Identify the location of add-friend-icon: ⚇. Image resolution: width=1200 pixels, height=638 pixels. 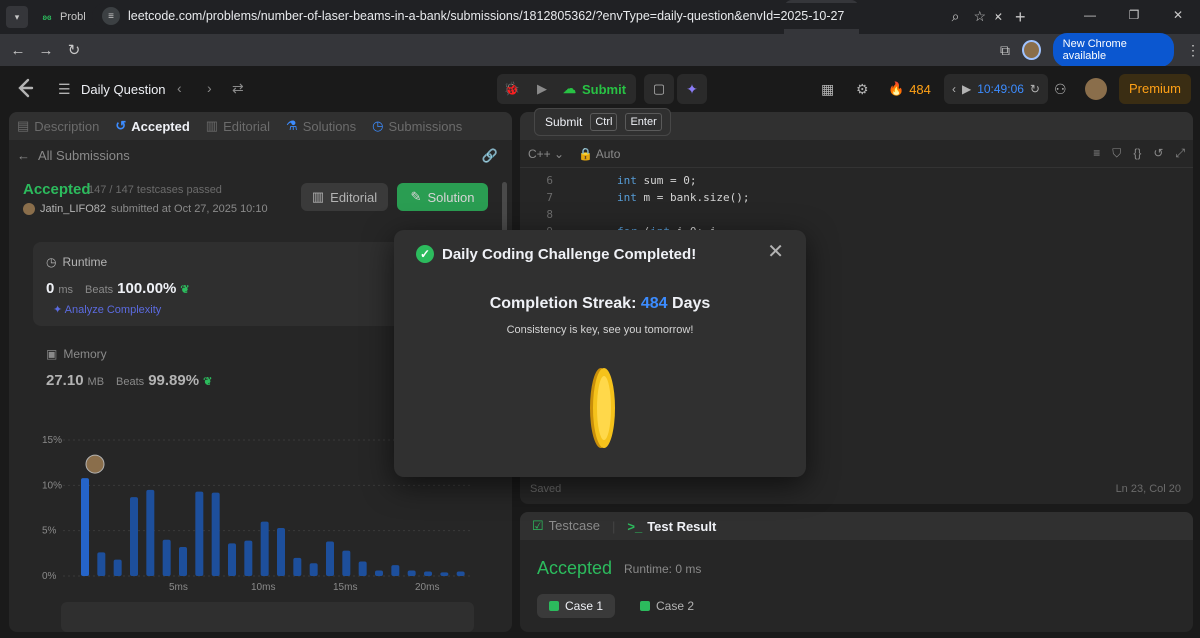
(1060, 89).